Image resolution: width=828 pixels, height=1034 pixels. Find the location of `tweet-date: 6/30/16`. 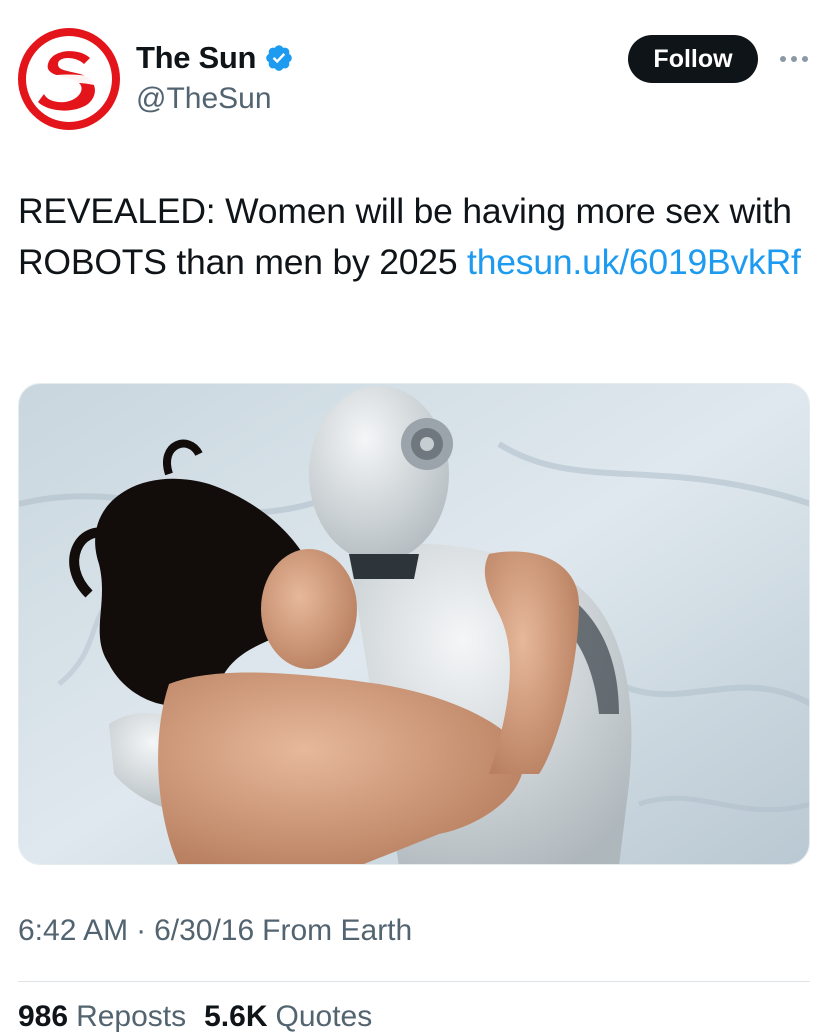

tweet-date: 6/30/16 is located at coordinates (204, 931).